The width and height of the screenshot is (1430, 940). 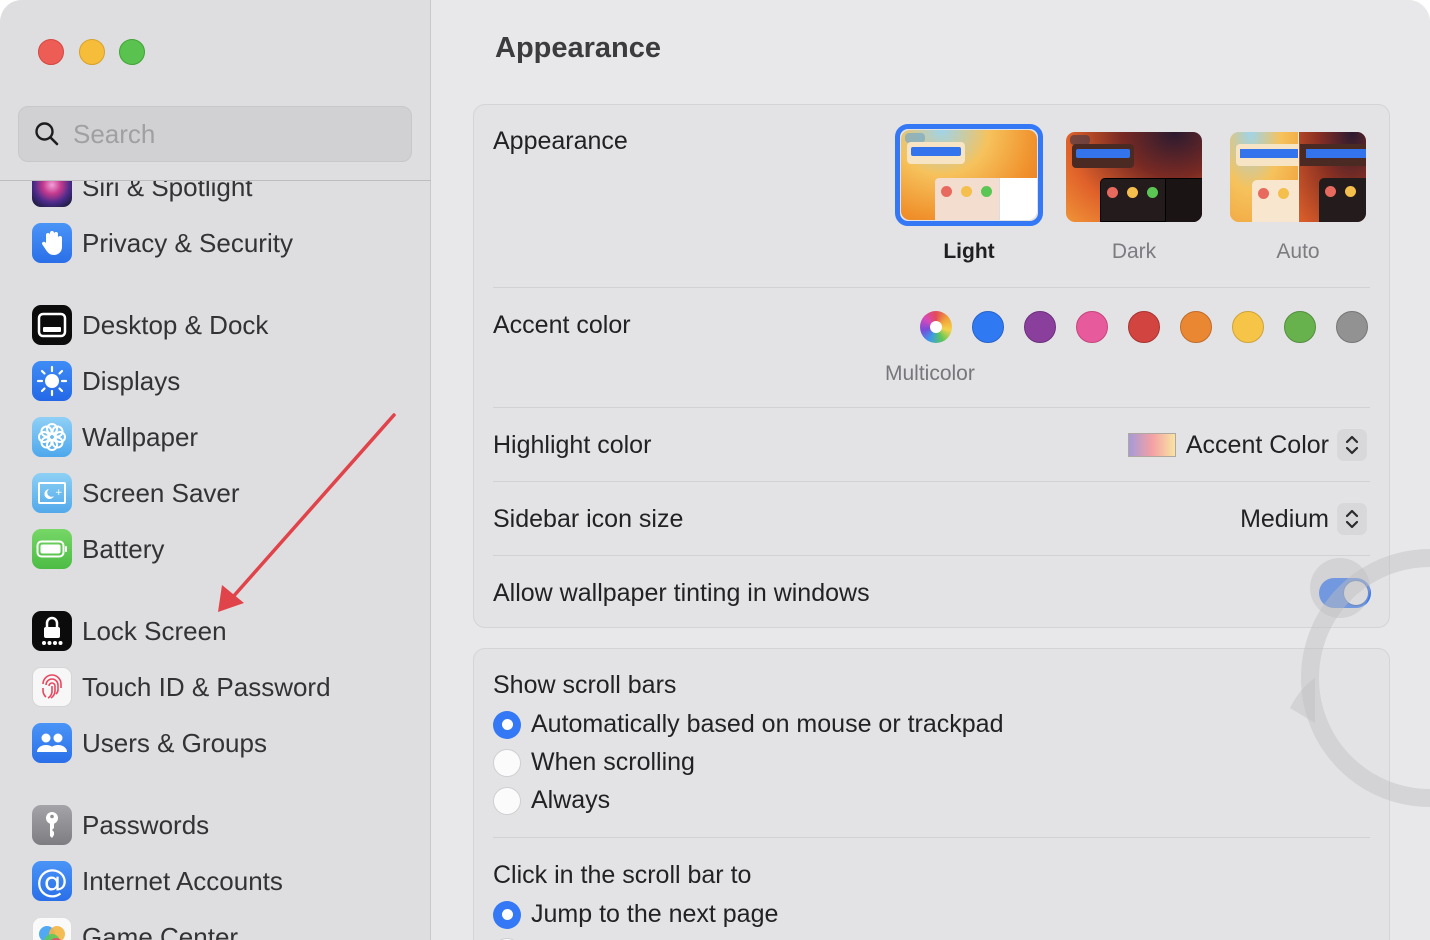 What do you see at coordinates (52, 243) in the screenshot?
I see `hand-icon` at bounding box center [52, 243].